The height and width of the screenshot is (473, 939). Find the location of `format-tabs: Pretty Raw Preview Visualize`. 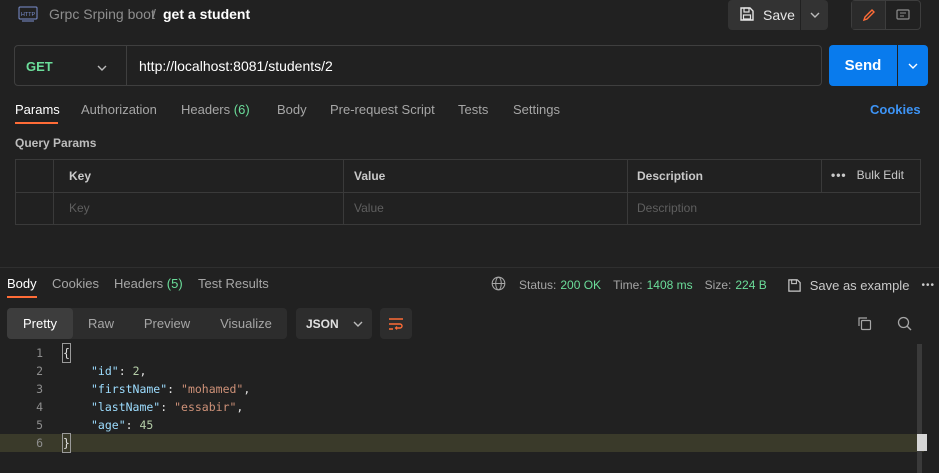

format-tabs: Pretty Raw Preview Visualize is located at coordinates (147, 323).